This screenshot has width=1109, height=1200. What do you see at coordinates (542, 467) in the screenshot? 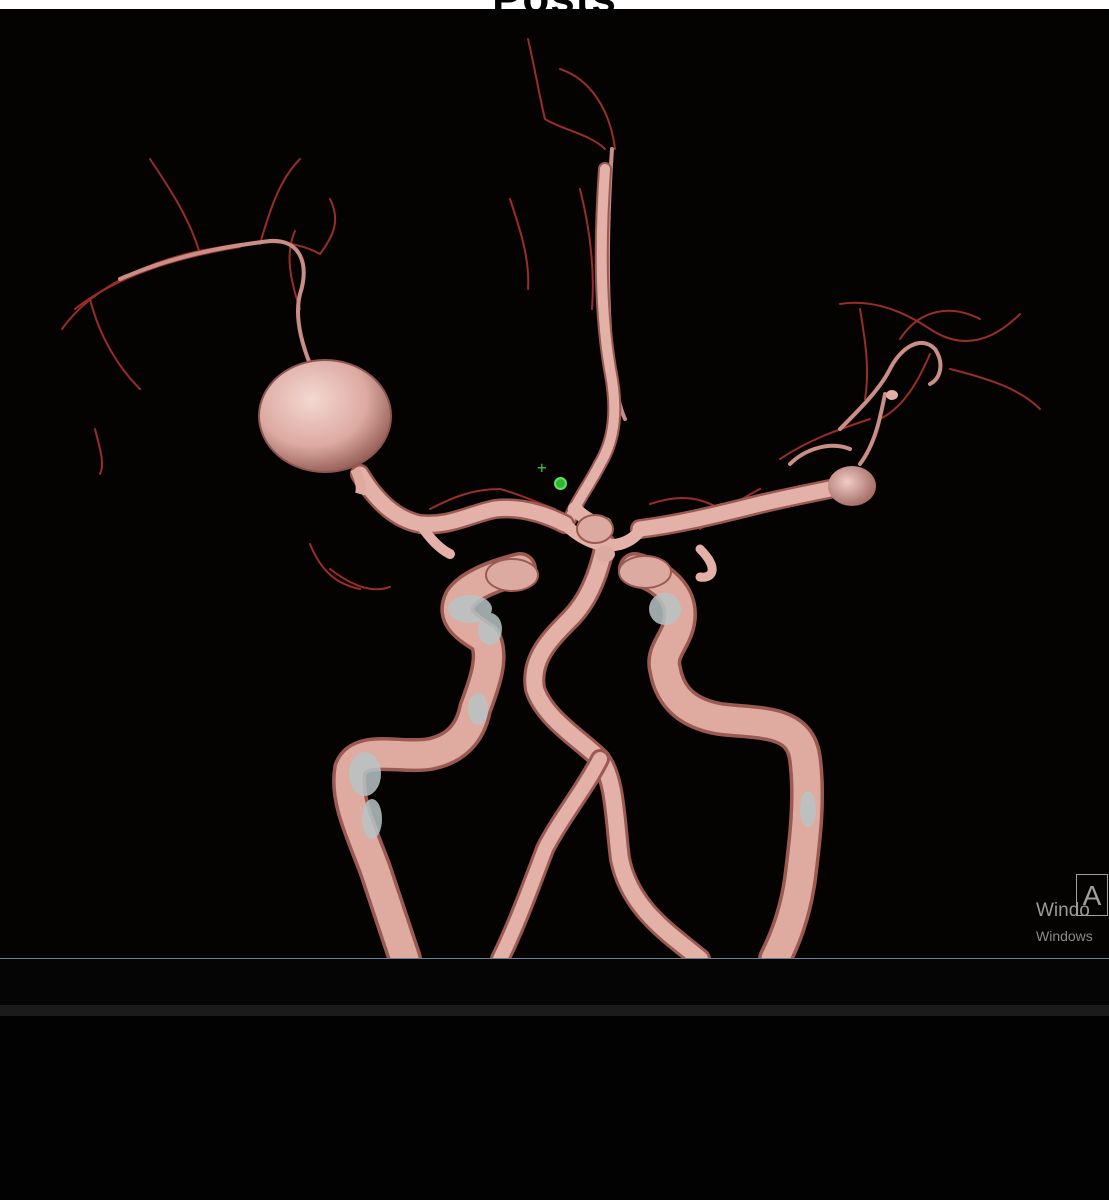
I see `crosshair-marker-icon: +` at bounding box center [542, 467].